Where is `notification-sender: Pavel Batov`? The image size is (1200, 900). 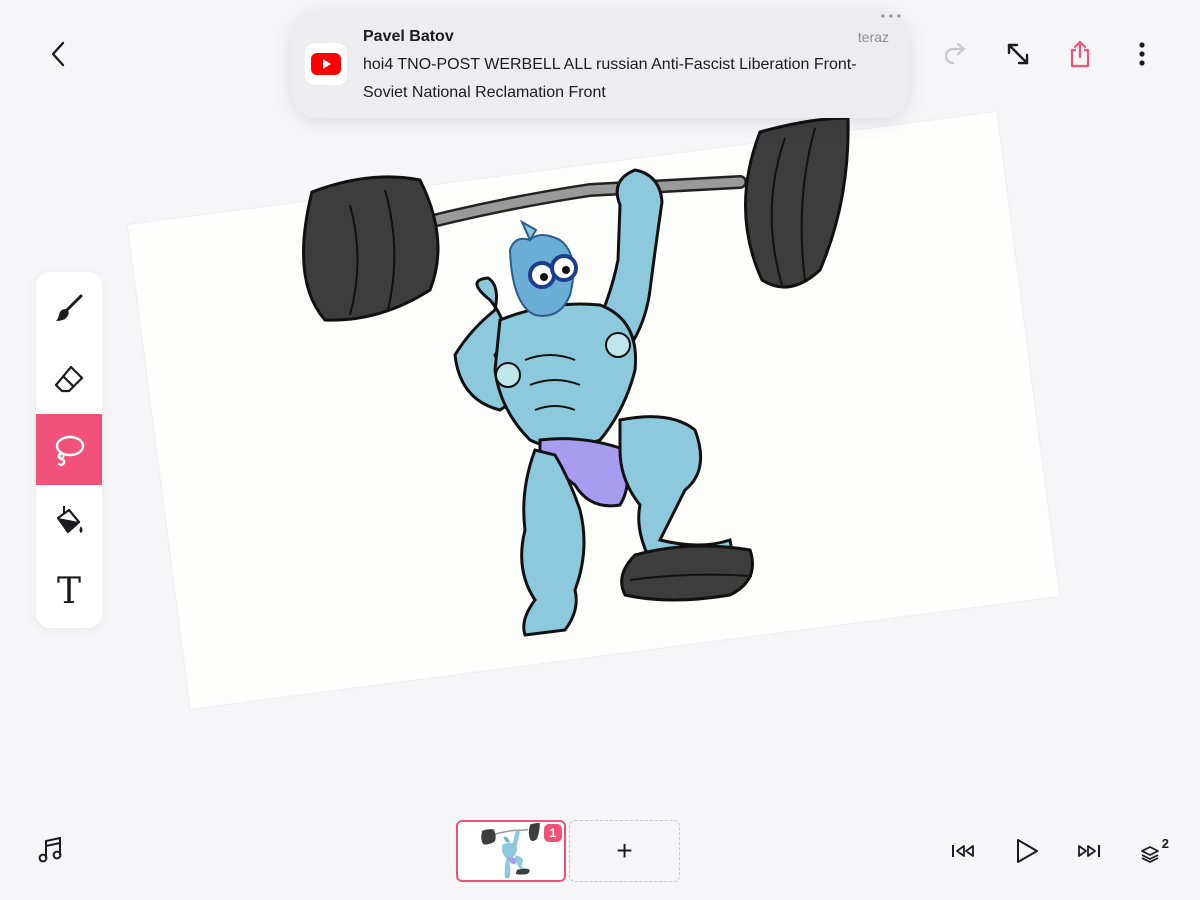
notification-sender: Pavel Batov is located at coordinates (408, 36).